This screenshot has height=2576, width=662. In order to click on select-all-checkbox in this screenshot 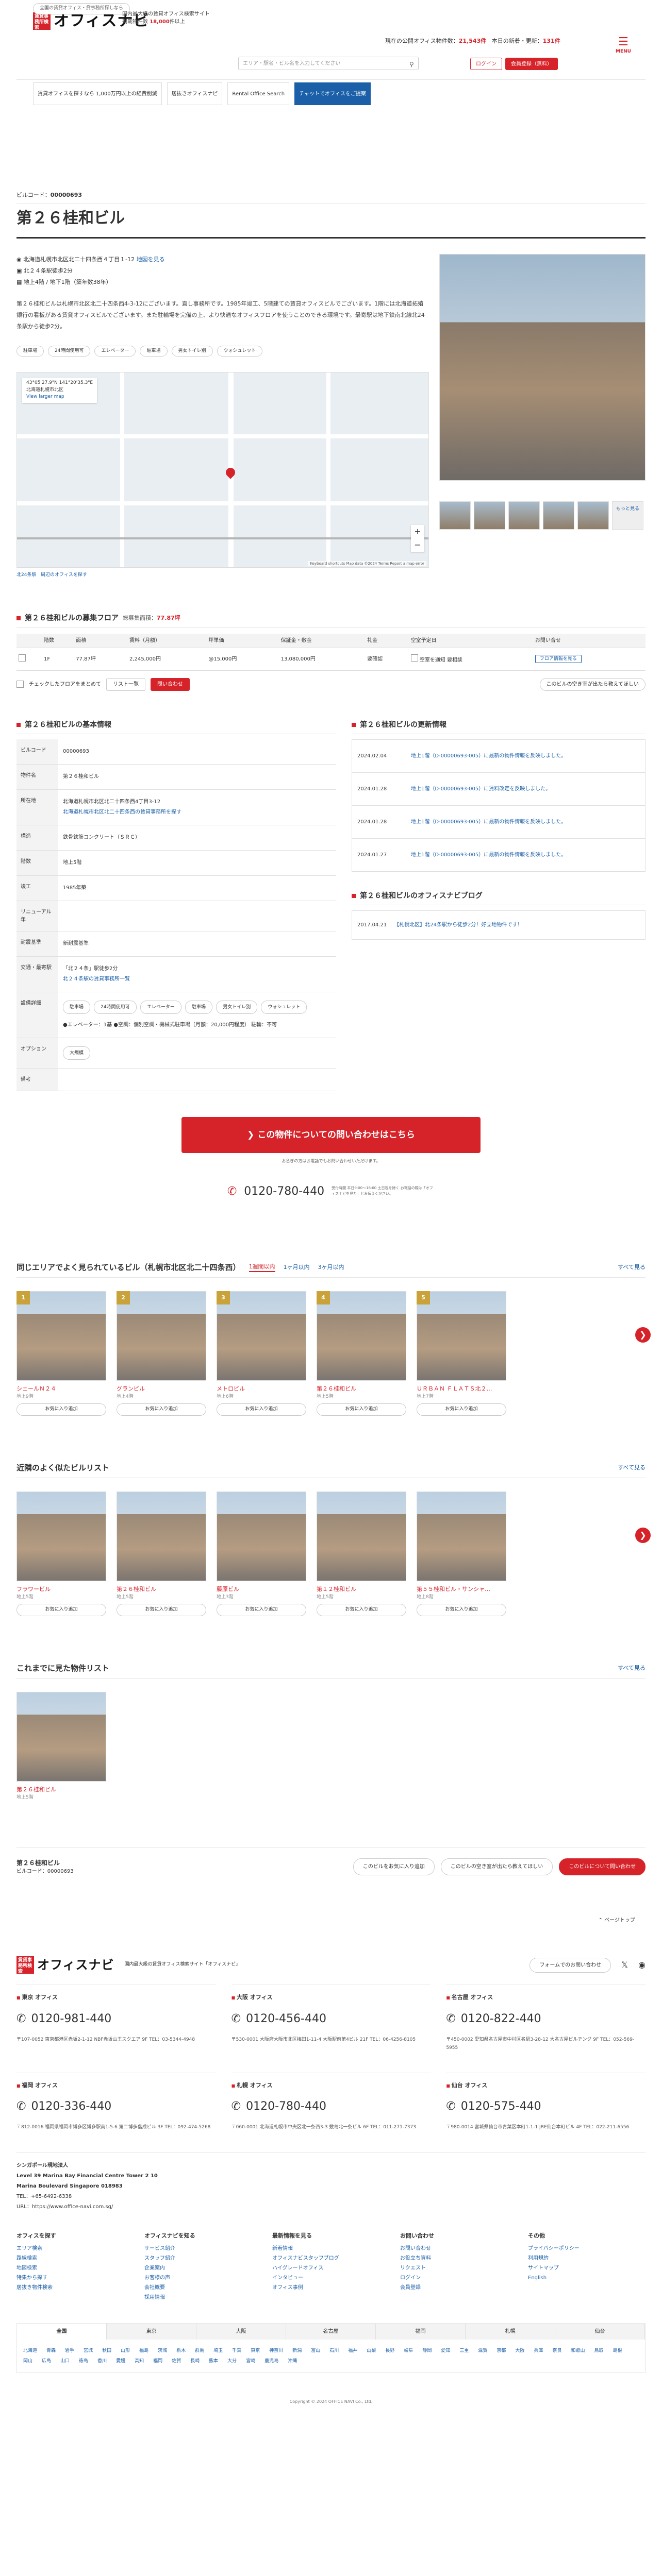, I will do `click(20, 684)`.